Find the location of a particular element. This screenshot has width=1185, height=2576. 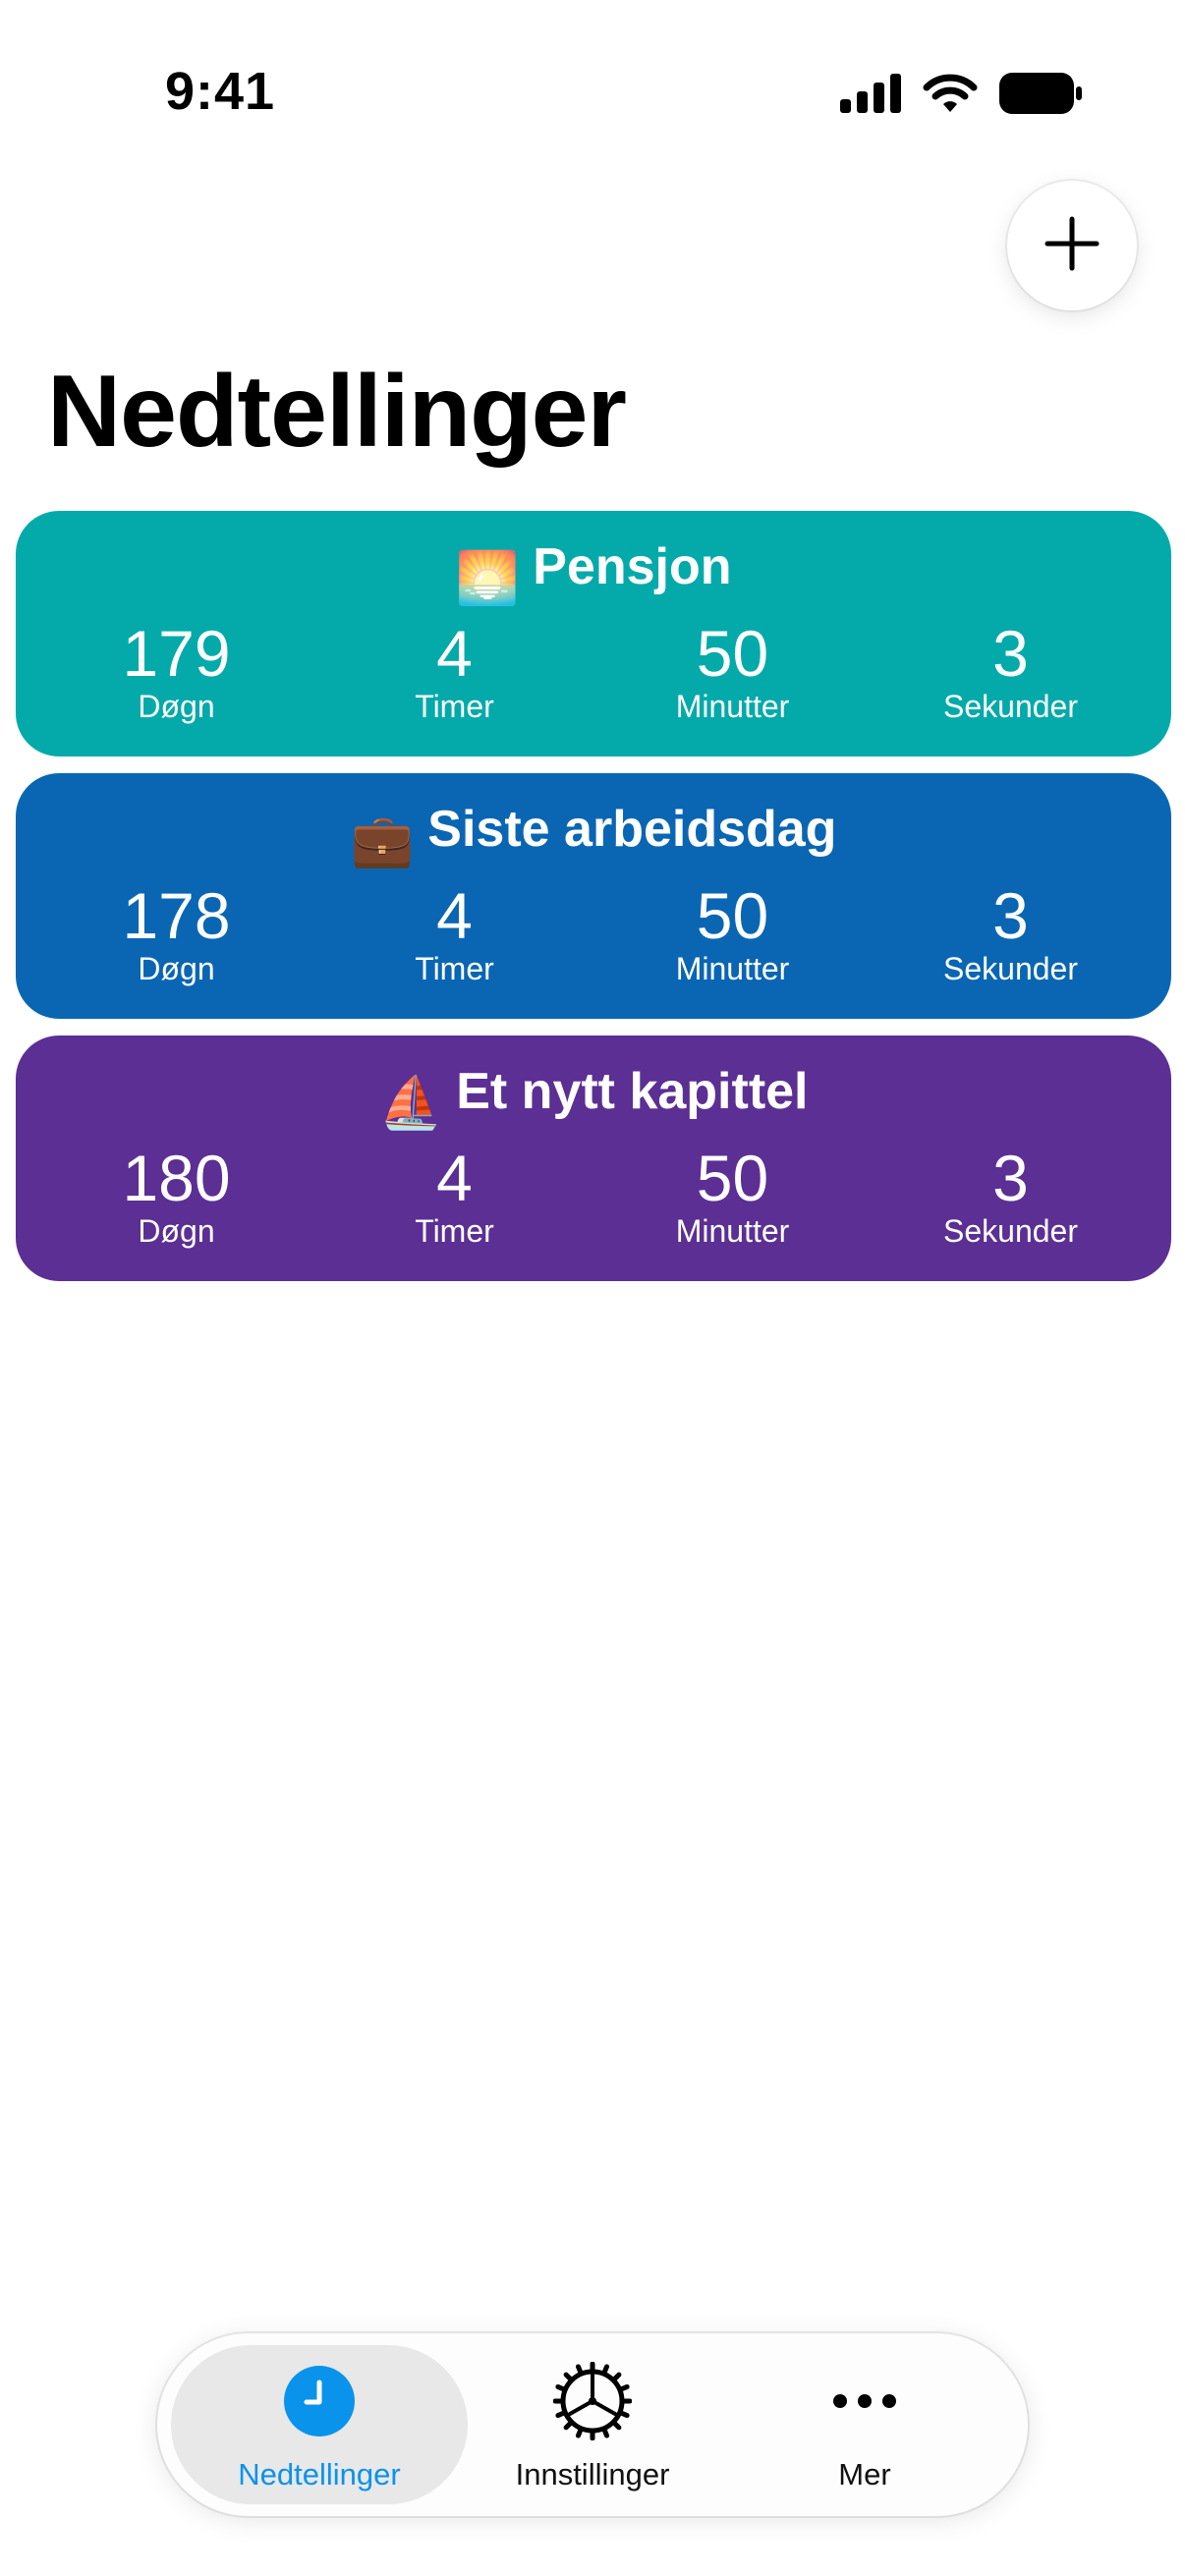

unit-value: 179 is located at coordinates (177, 653).